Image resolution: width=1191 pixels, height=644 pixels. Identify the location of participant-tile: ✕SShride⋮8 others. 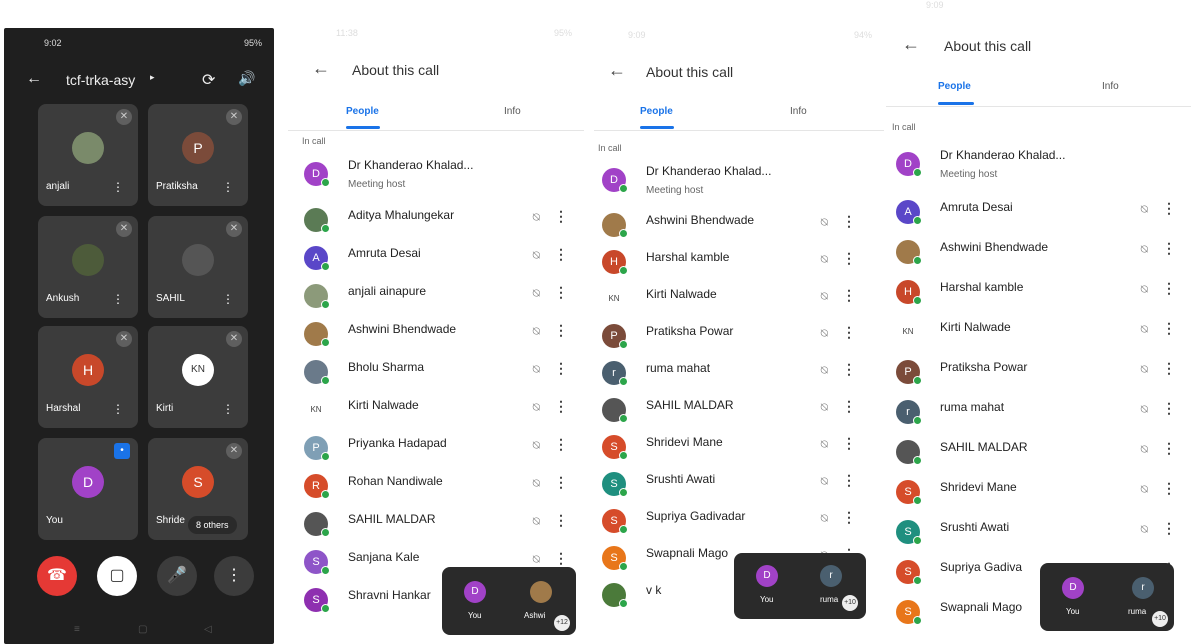
(198, 489).